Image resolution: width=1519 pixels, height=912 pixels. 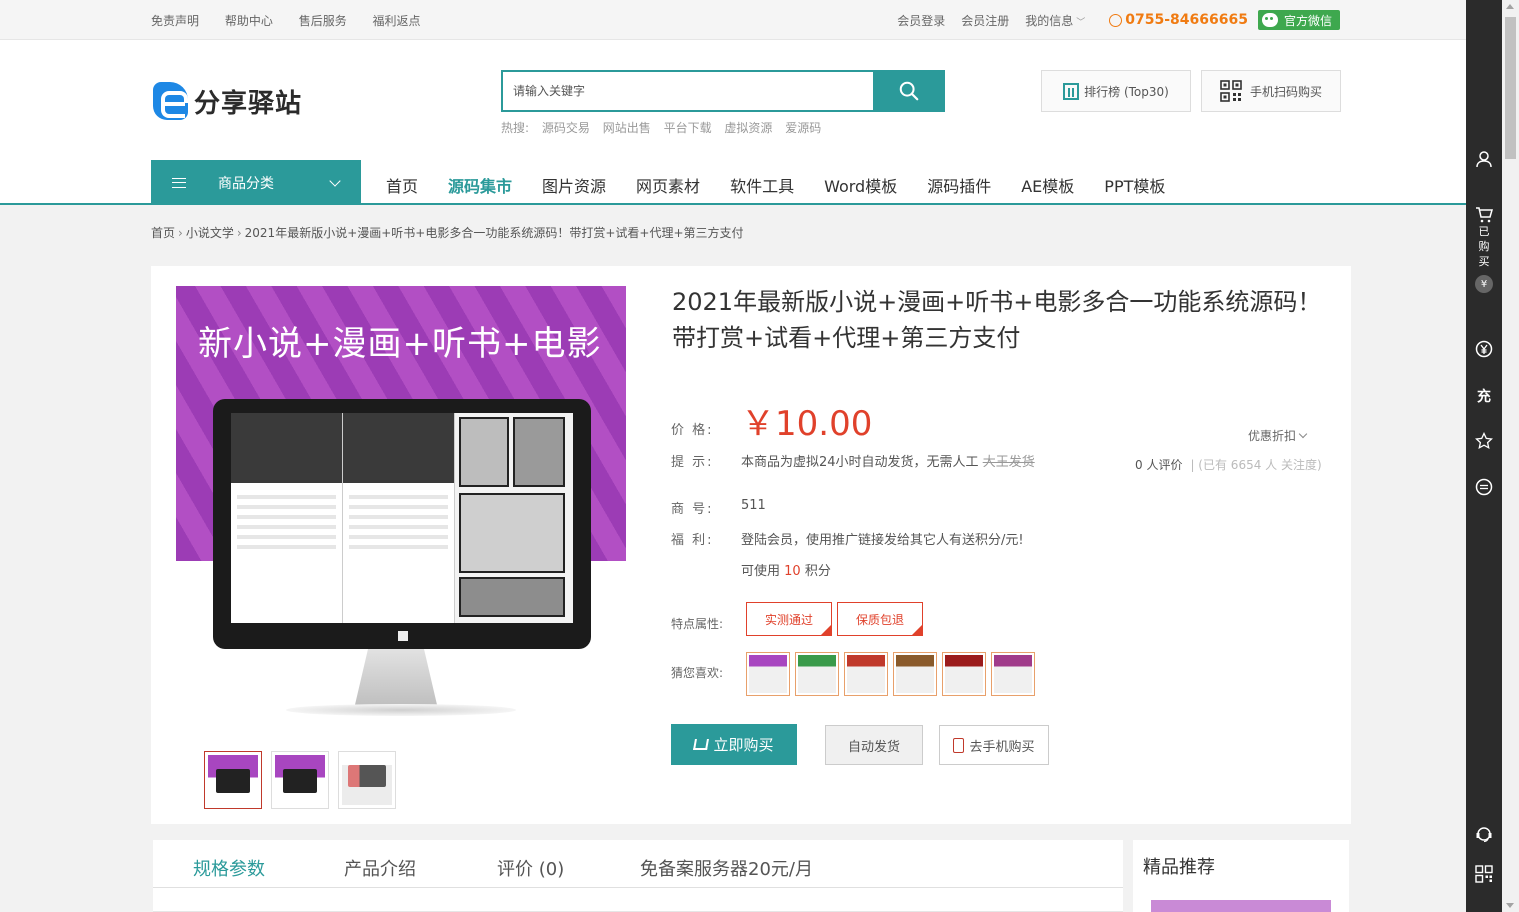 What do you see at coordinates (1278, 435) in the screenshot?
I see `discount-dropdown: 优惠折扣` at bounding box center [1278, 435].